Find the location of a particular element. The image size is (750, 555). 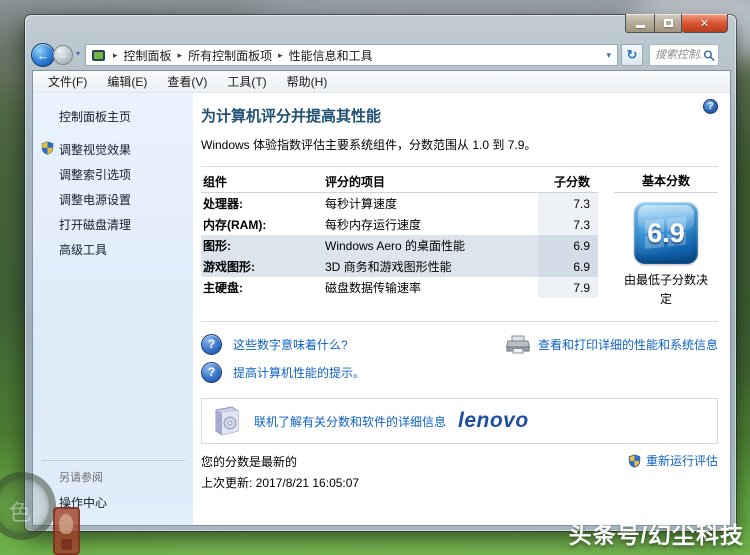

page-subtitle: Windows 体验指数评估主要系统组件，分数范围从 1.0 到 7.9。 is located at coordinates (369, 145).